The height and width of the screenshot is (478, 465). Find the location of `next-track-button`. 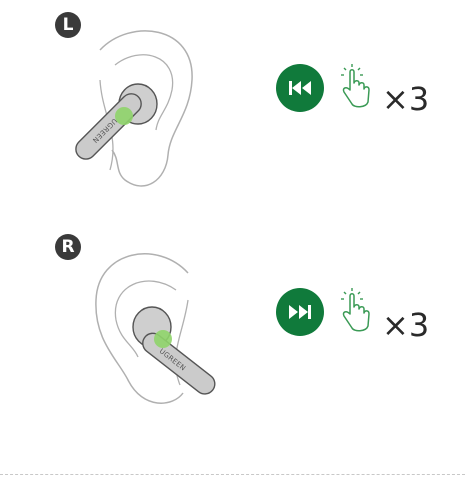

next-track-button is located at coordinates (300, 312).